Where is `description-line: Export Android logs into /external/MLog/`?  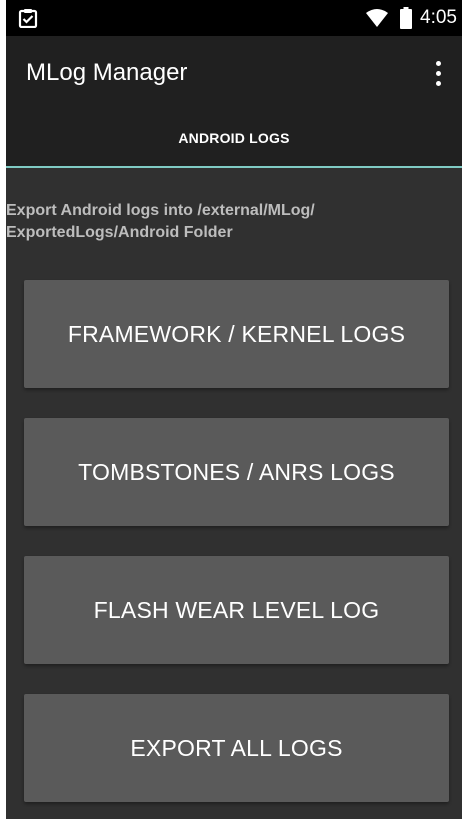 description-line: Export Android logs into /external/MLog/ is located at coordinates (160, 210).